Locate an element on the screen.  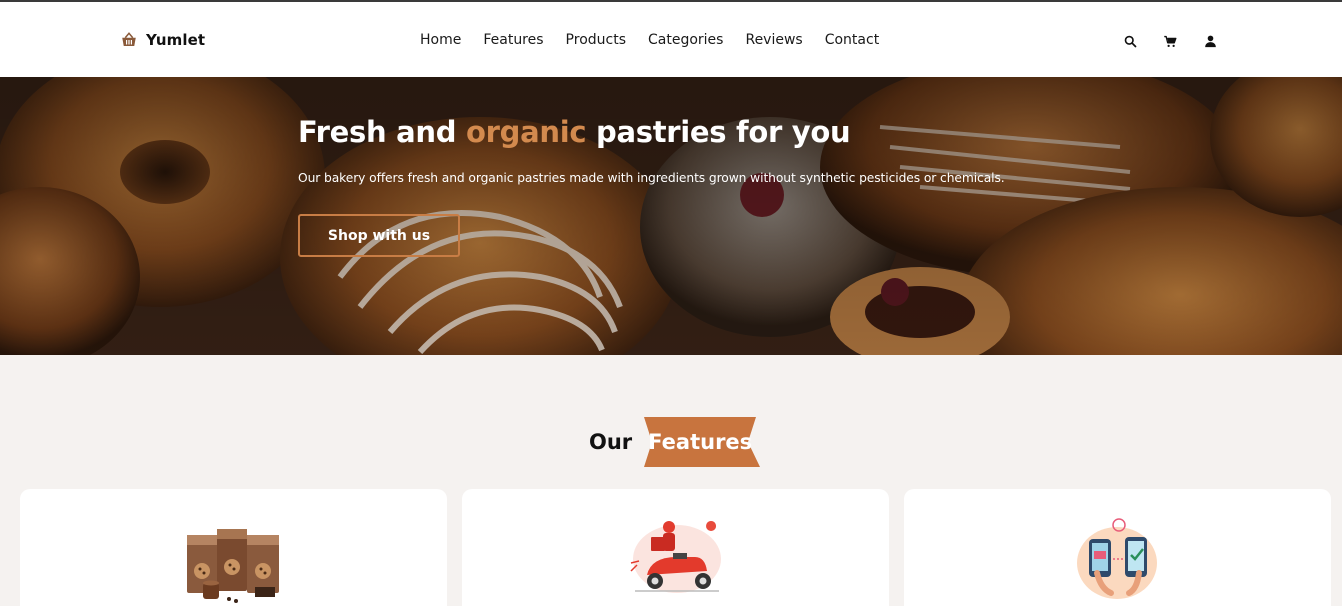
features-heading-badge: Features is located at coordinates (700, 442).